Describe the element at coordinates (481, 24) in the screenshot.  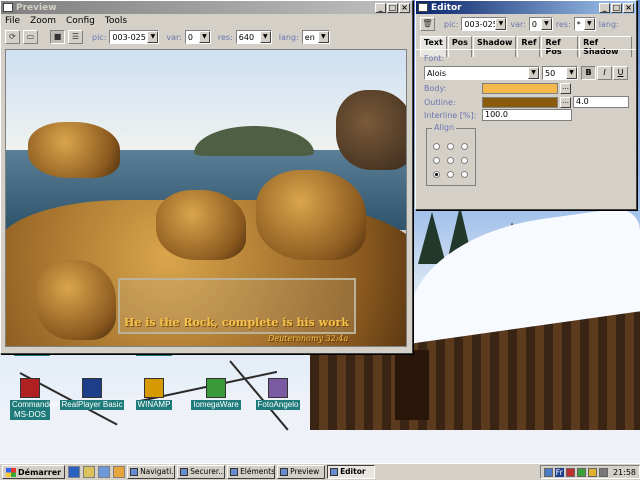
I see `pic-value: 003-025` at that location.